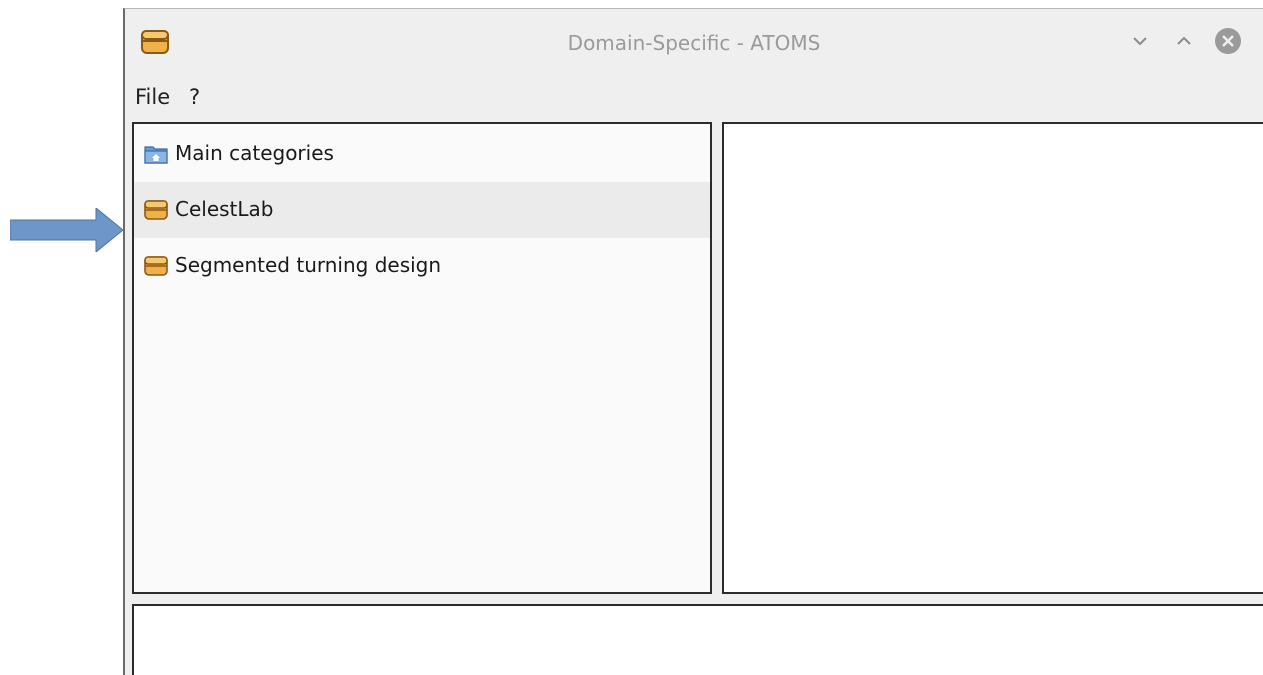 The image size is (1263, 675). I want to click on close-icon, so click(1228, 41).